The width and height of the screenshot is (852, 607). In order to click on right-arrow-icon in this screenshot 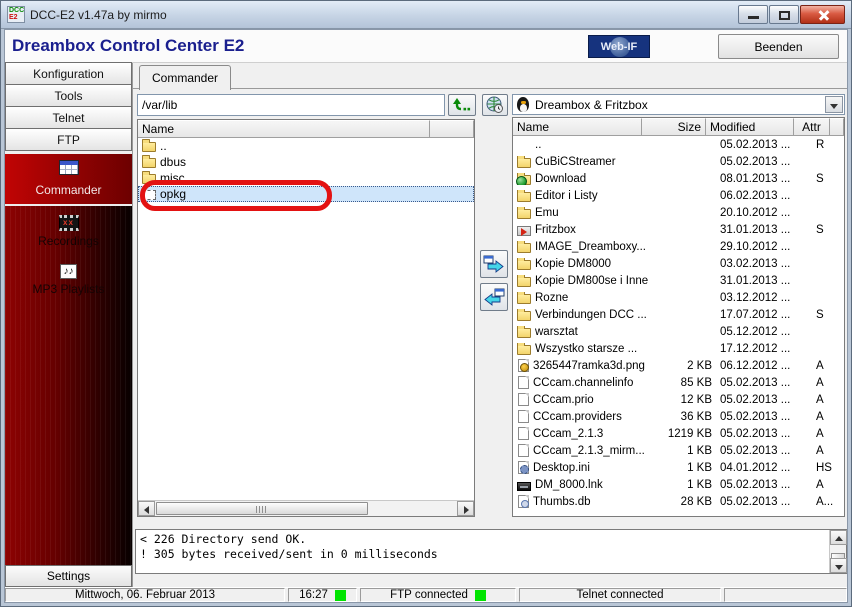, I will do `click(466, 510)`.